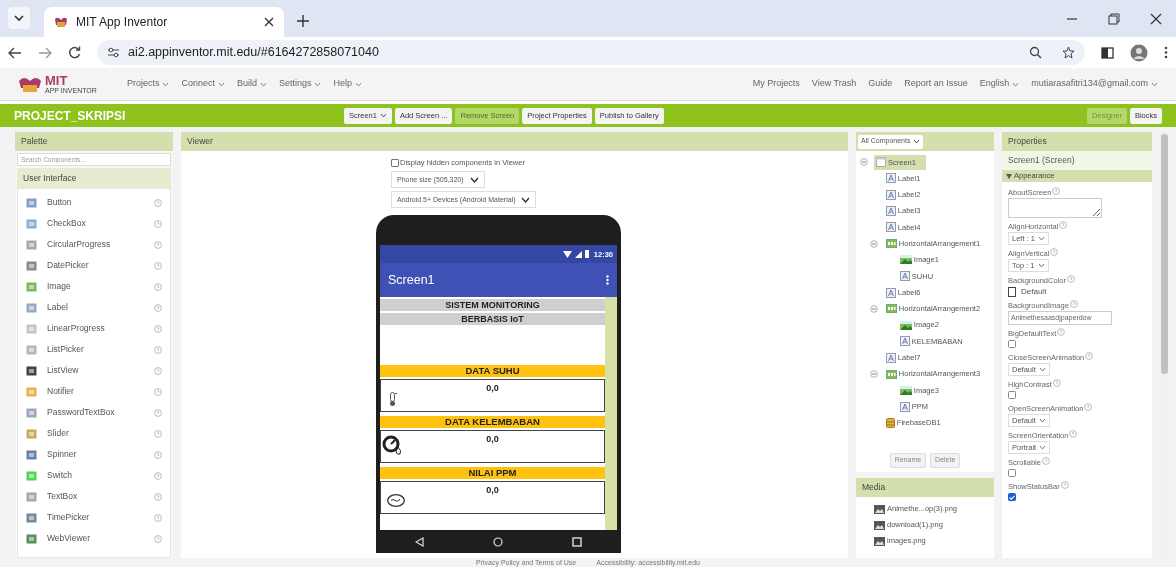 The width and height of the screenshot is (1176, 567). Describe the element at coordinates (492, 422) in the screenshot. I see `section-label: DATA KELEMBABAN` at that location.